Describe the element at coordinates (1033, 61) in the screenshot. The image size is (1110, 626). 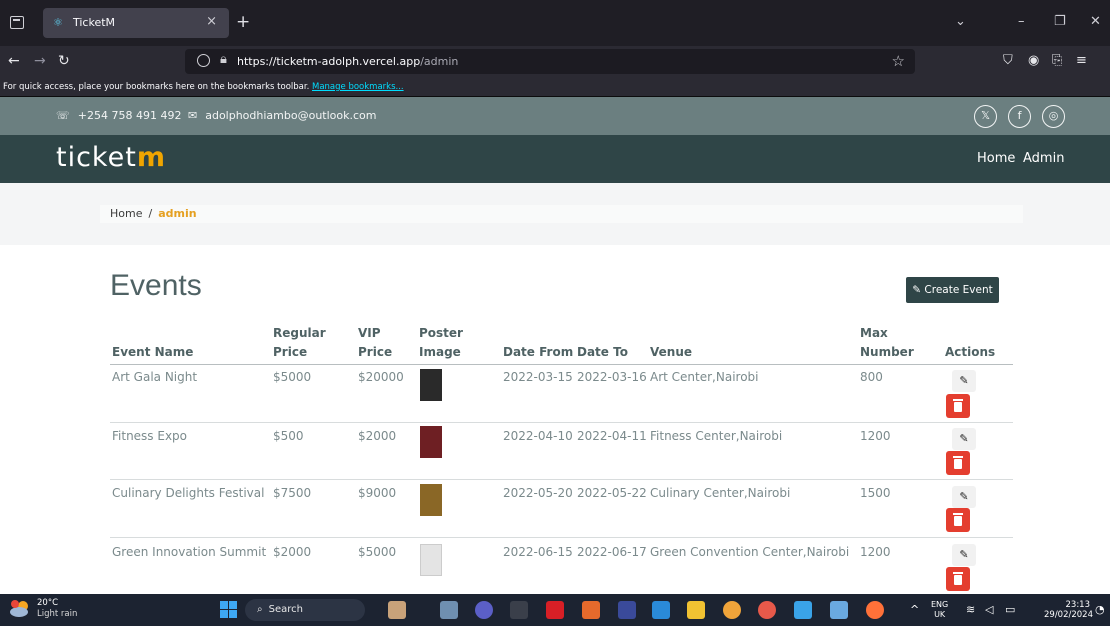
I see `account-icon: ◉` at that location.